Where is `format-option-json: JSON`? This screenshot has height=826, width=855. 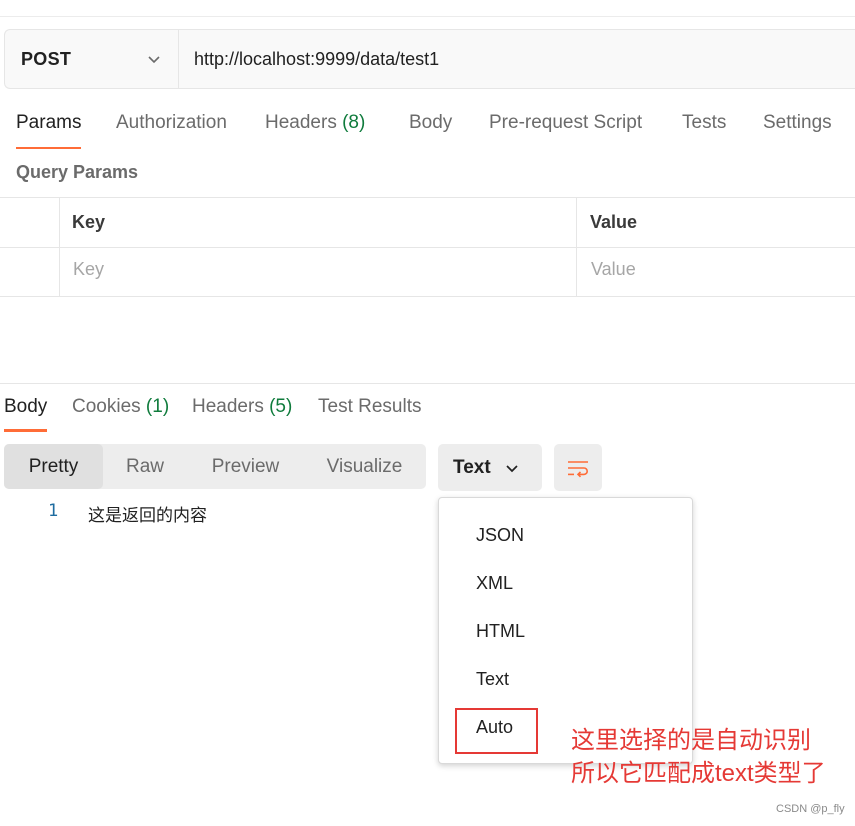
format-option-json: JSON is located at coordinates (500, 535).